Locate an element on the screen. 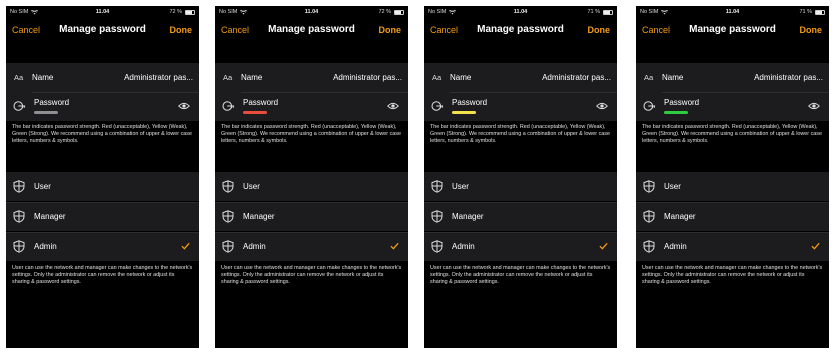 The height and width of the screenshot is (355, 835). battery-percent: 71 % is located at coordinates (593, 12).